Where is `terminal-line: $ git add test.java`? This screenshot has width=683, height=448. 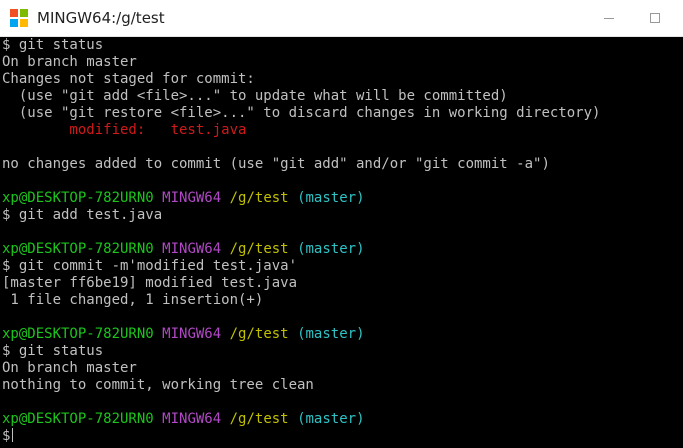
terminal-line: $ git add test.java is located at coordinates (82, 215).